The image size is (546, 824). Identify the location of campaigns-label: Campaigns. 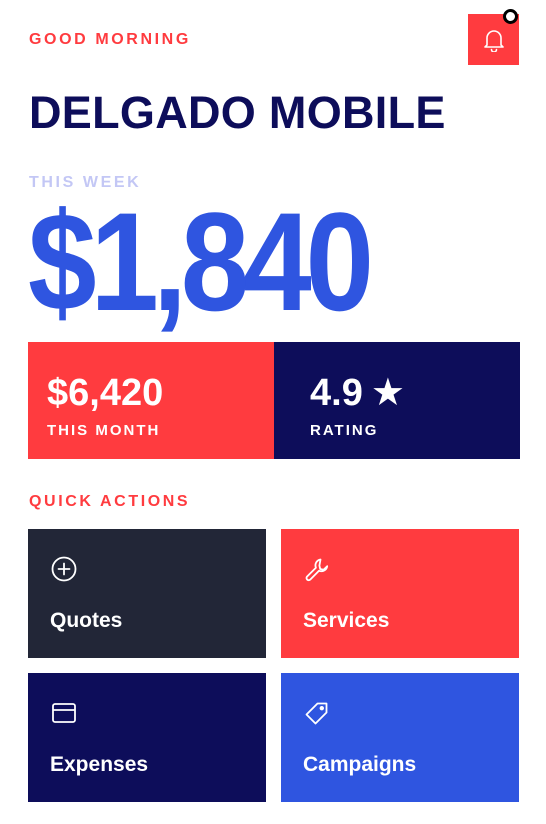
(360, 764).